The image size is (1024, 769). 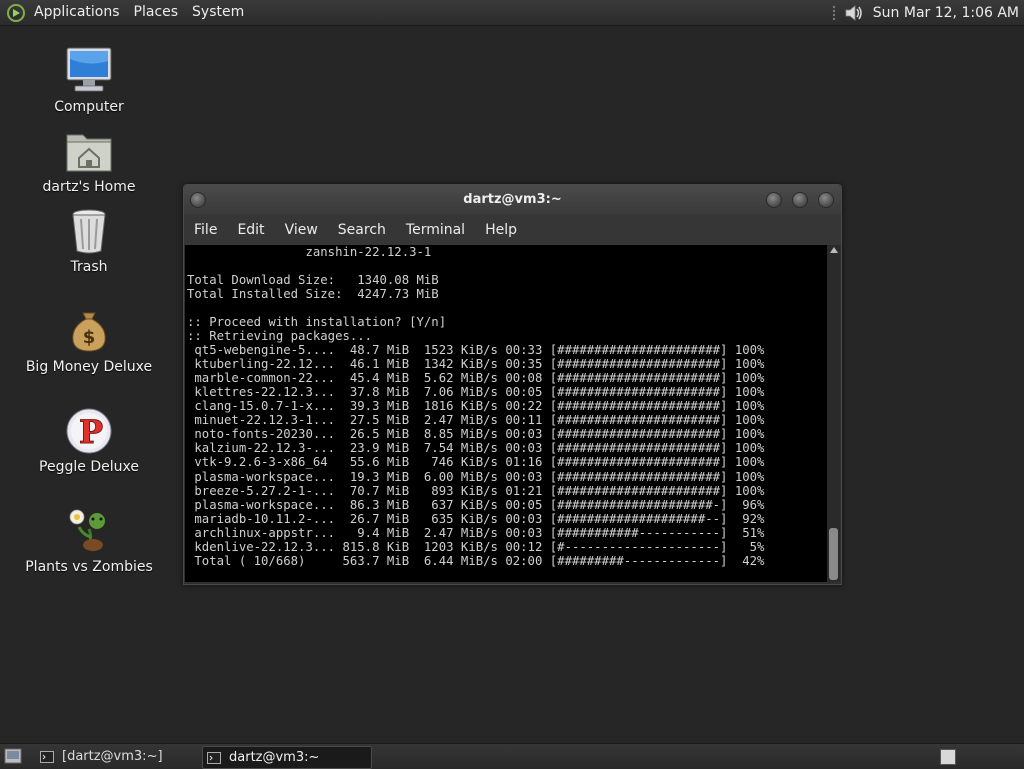 What do you see at coordinates (800, 200) in the screenshot?
I see `maximize-button` at bounding box center [800, 200].